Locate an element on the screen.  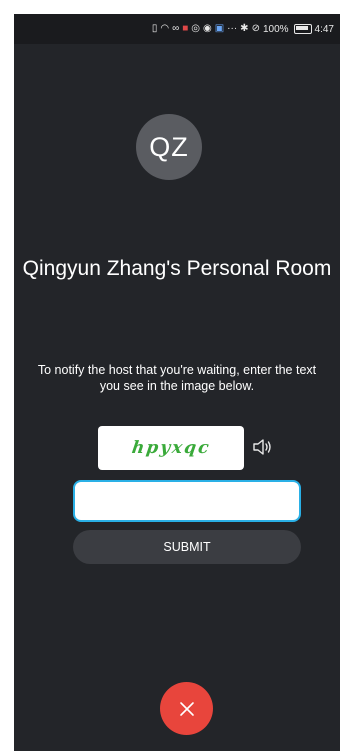
chrome-icon: ◉ is located at coordinates (207, 28).